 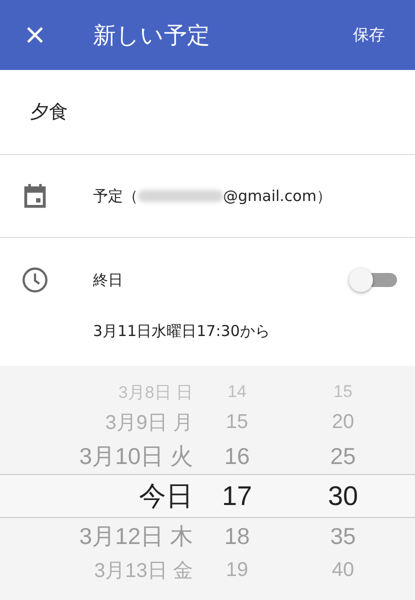 I want to click on picker-hour: 16, so click(x=233, y=456).